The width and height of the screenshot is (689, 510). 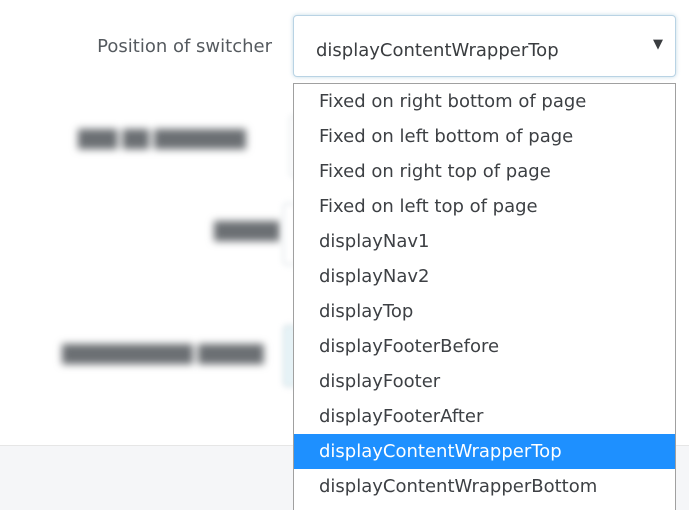 What do you see at coordinates (484, 171) in the screenshot?
I see `option-fixed-right-top: Fixed on right top of page` at bounding box center [484, 171].